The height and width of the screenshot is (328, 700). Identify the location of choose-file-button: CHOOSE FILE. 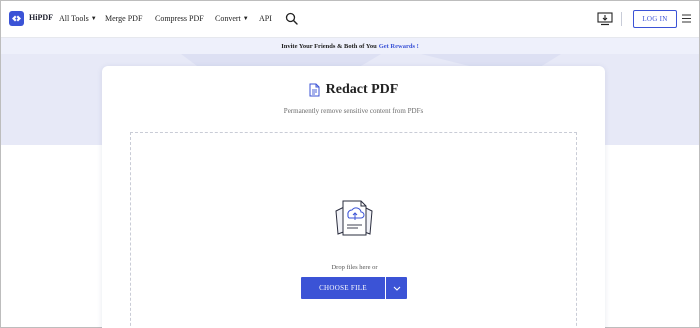
(343, 288).